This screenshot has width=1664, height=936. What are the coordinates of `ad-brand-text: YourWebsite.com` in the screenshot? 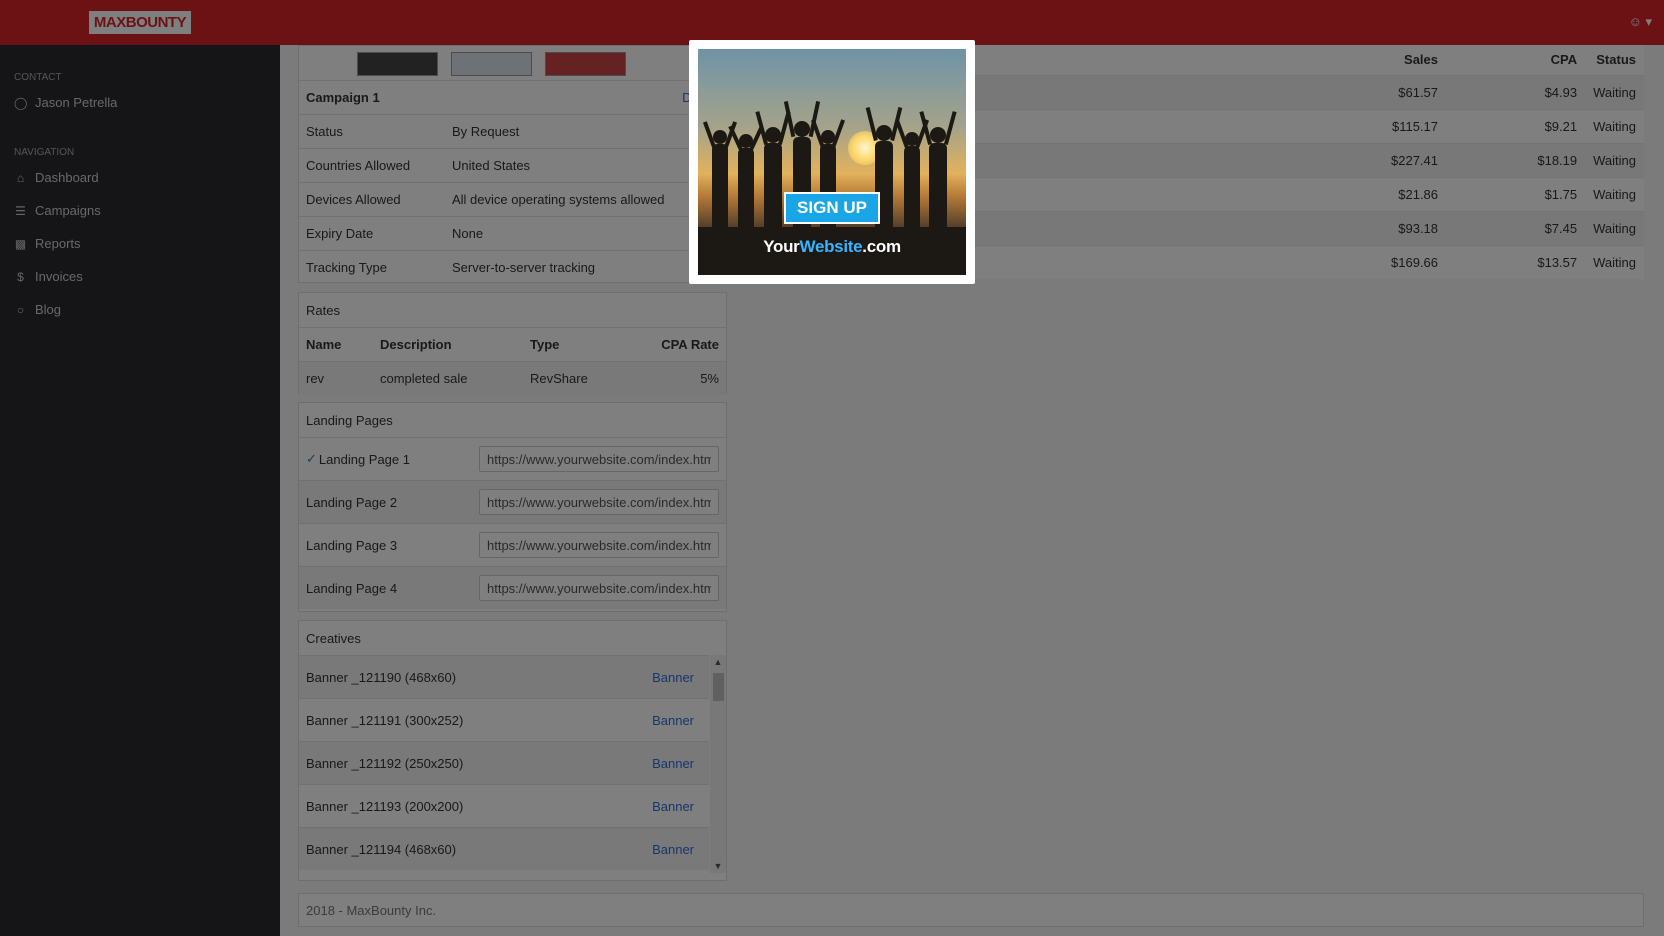 It's located at (832, 247).